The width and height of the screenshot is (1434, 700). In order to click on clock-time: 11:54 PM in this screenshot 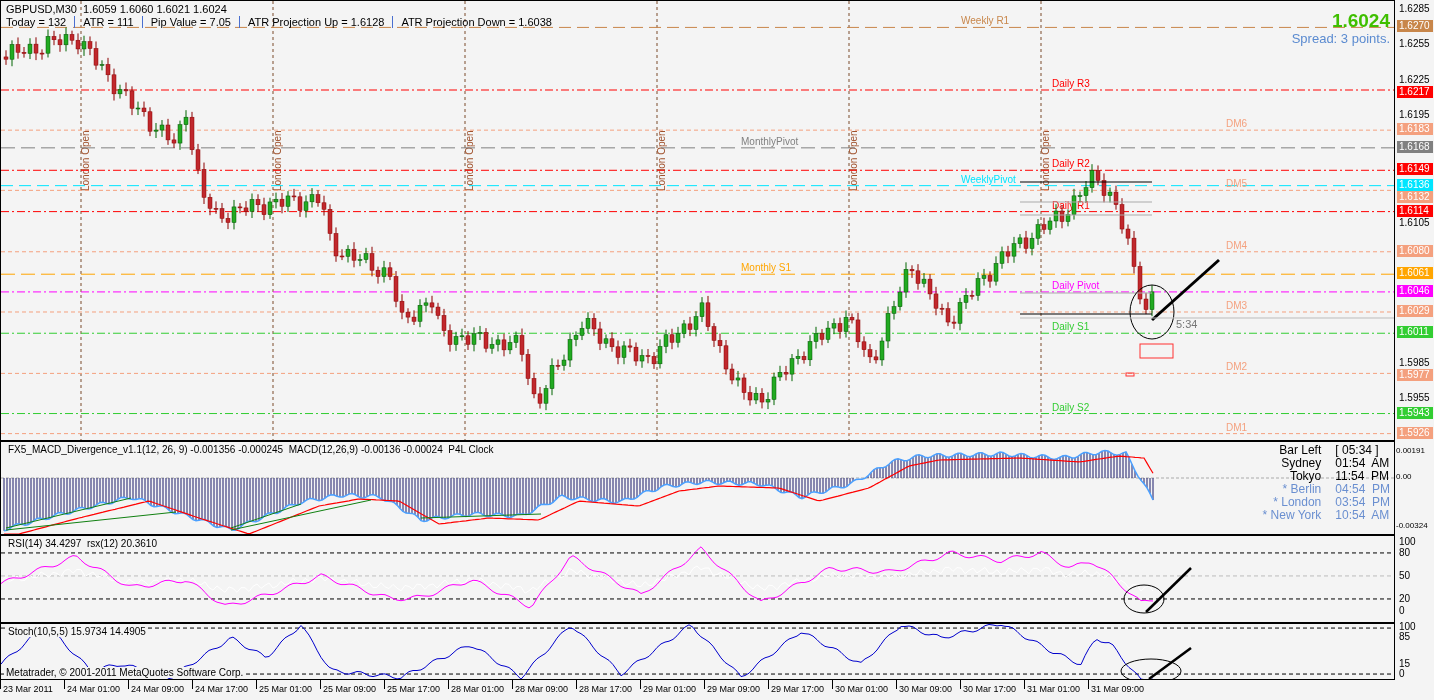, I will do `click(1362, 476)`.